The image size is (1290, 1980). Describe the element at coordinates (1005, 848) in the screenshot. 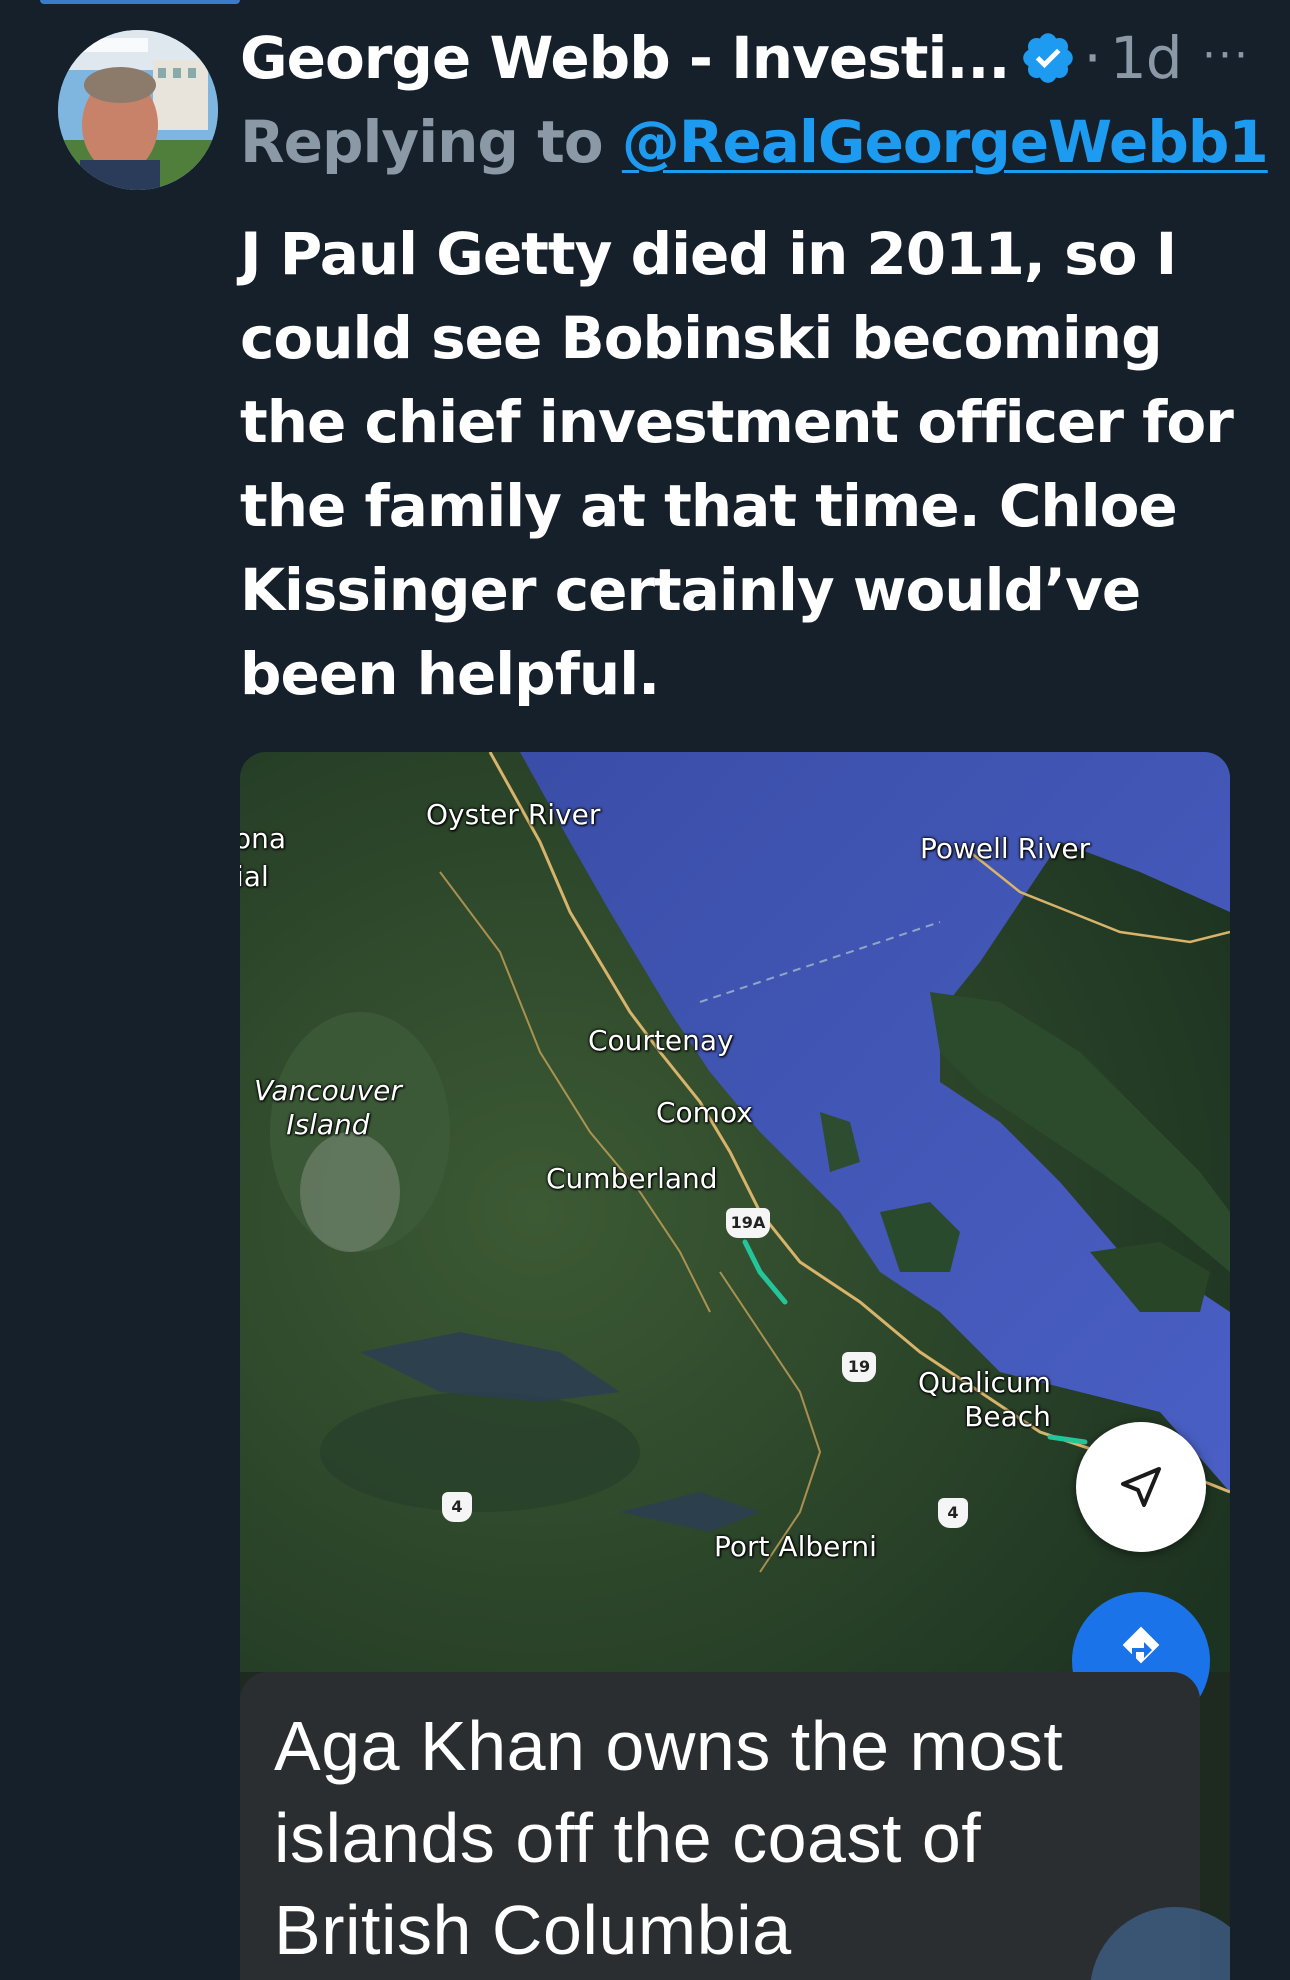

I see `map-label-powell-river: Powell River` at that location.